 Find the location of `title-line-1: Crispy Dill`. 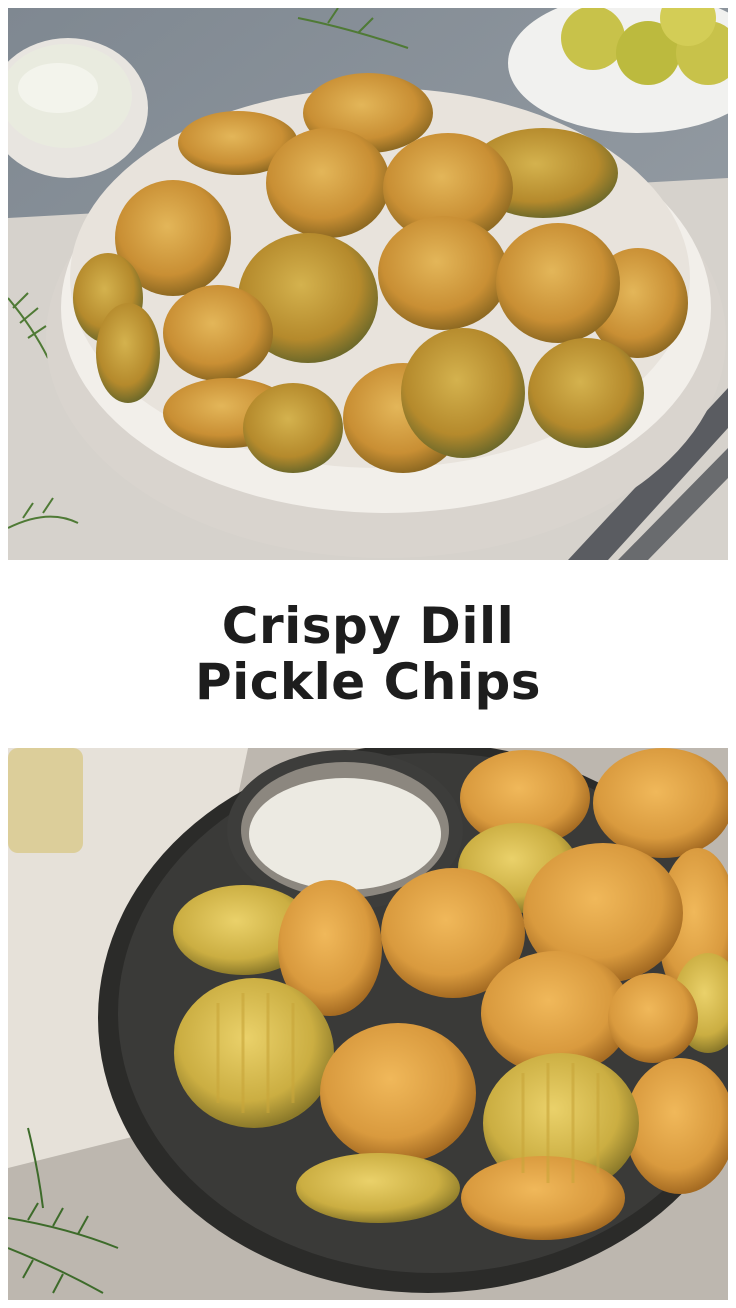

title-line-1: Crispy Dill is located at coordinates (368, 626).